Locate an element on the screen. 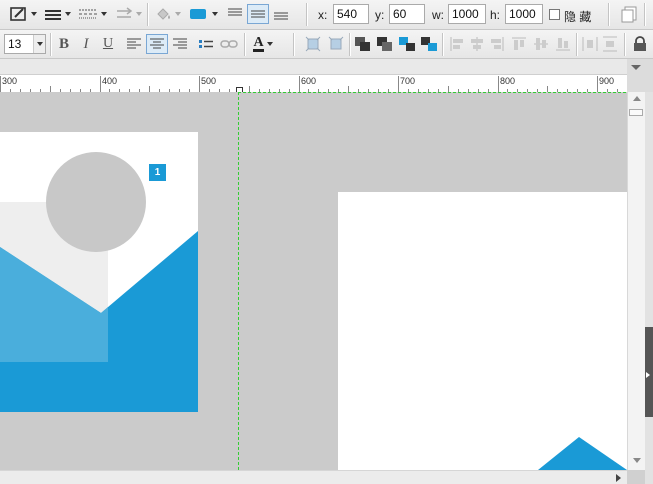 The image size is (653, 484). align-right-icon is located at coordinates (180, 43).